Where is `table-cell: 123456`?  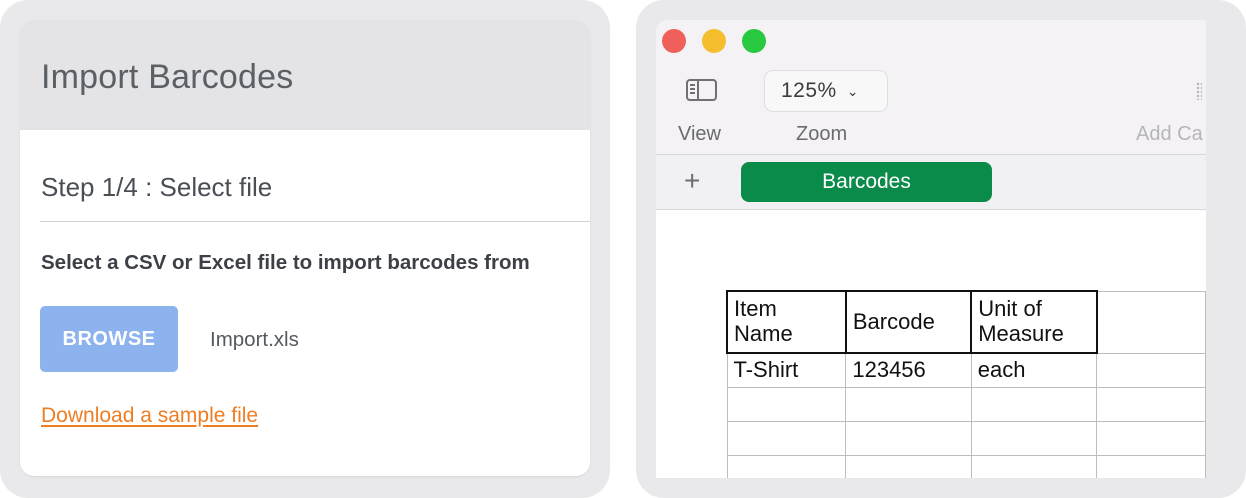
table-cell: 123456 is located at coordinates (908, 370).